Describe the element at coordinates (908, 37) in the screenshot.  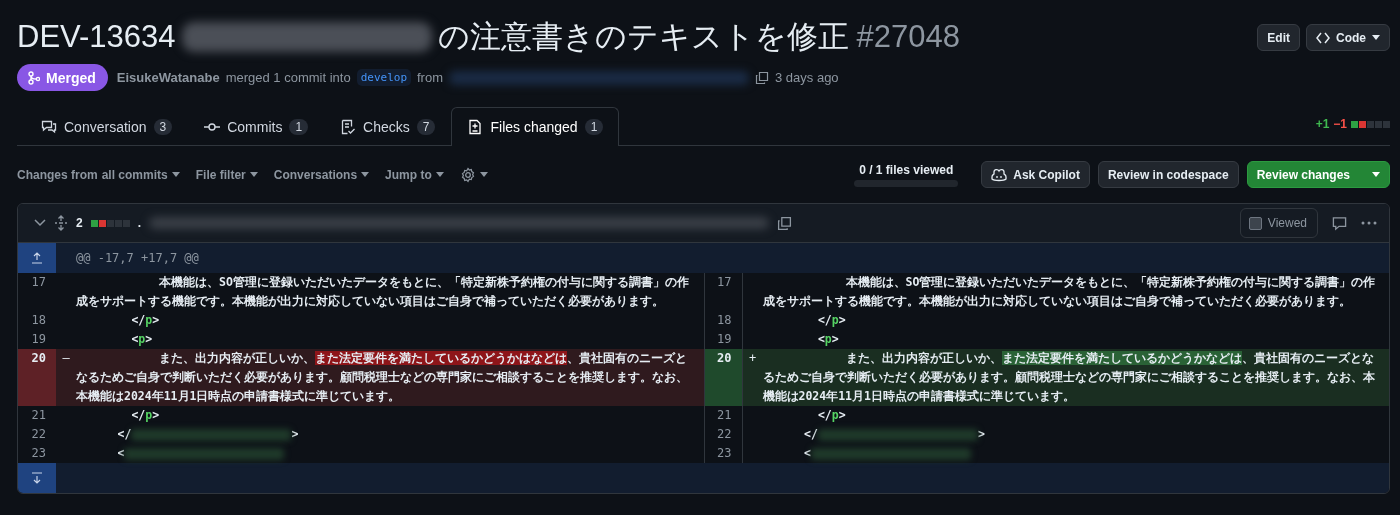
I see `pr-number: #27048` at that location.